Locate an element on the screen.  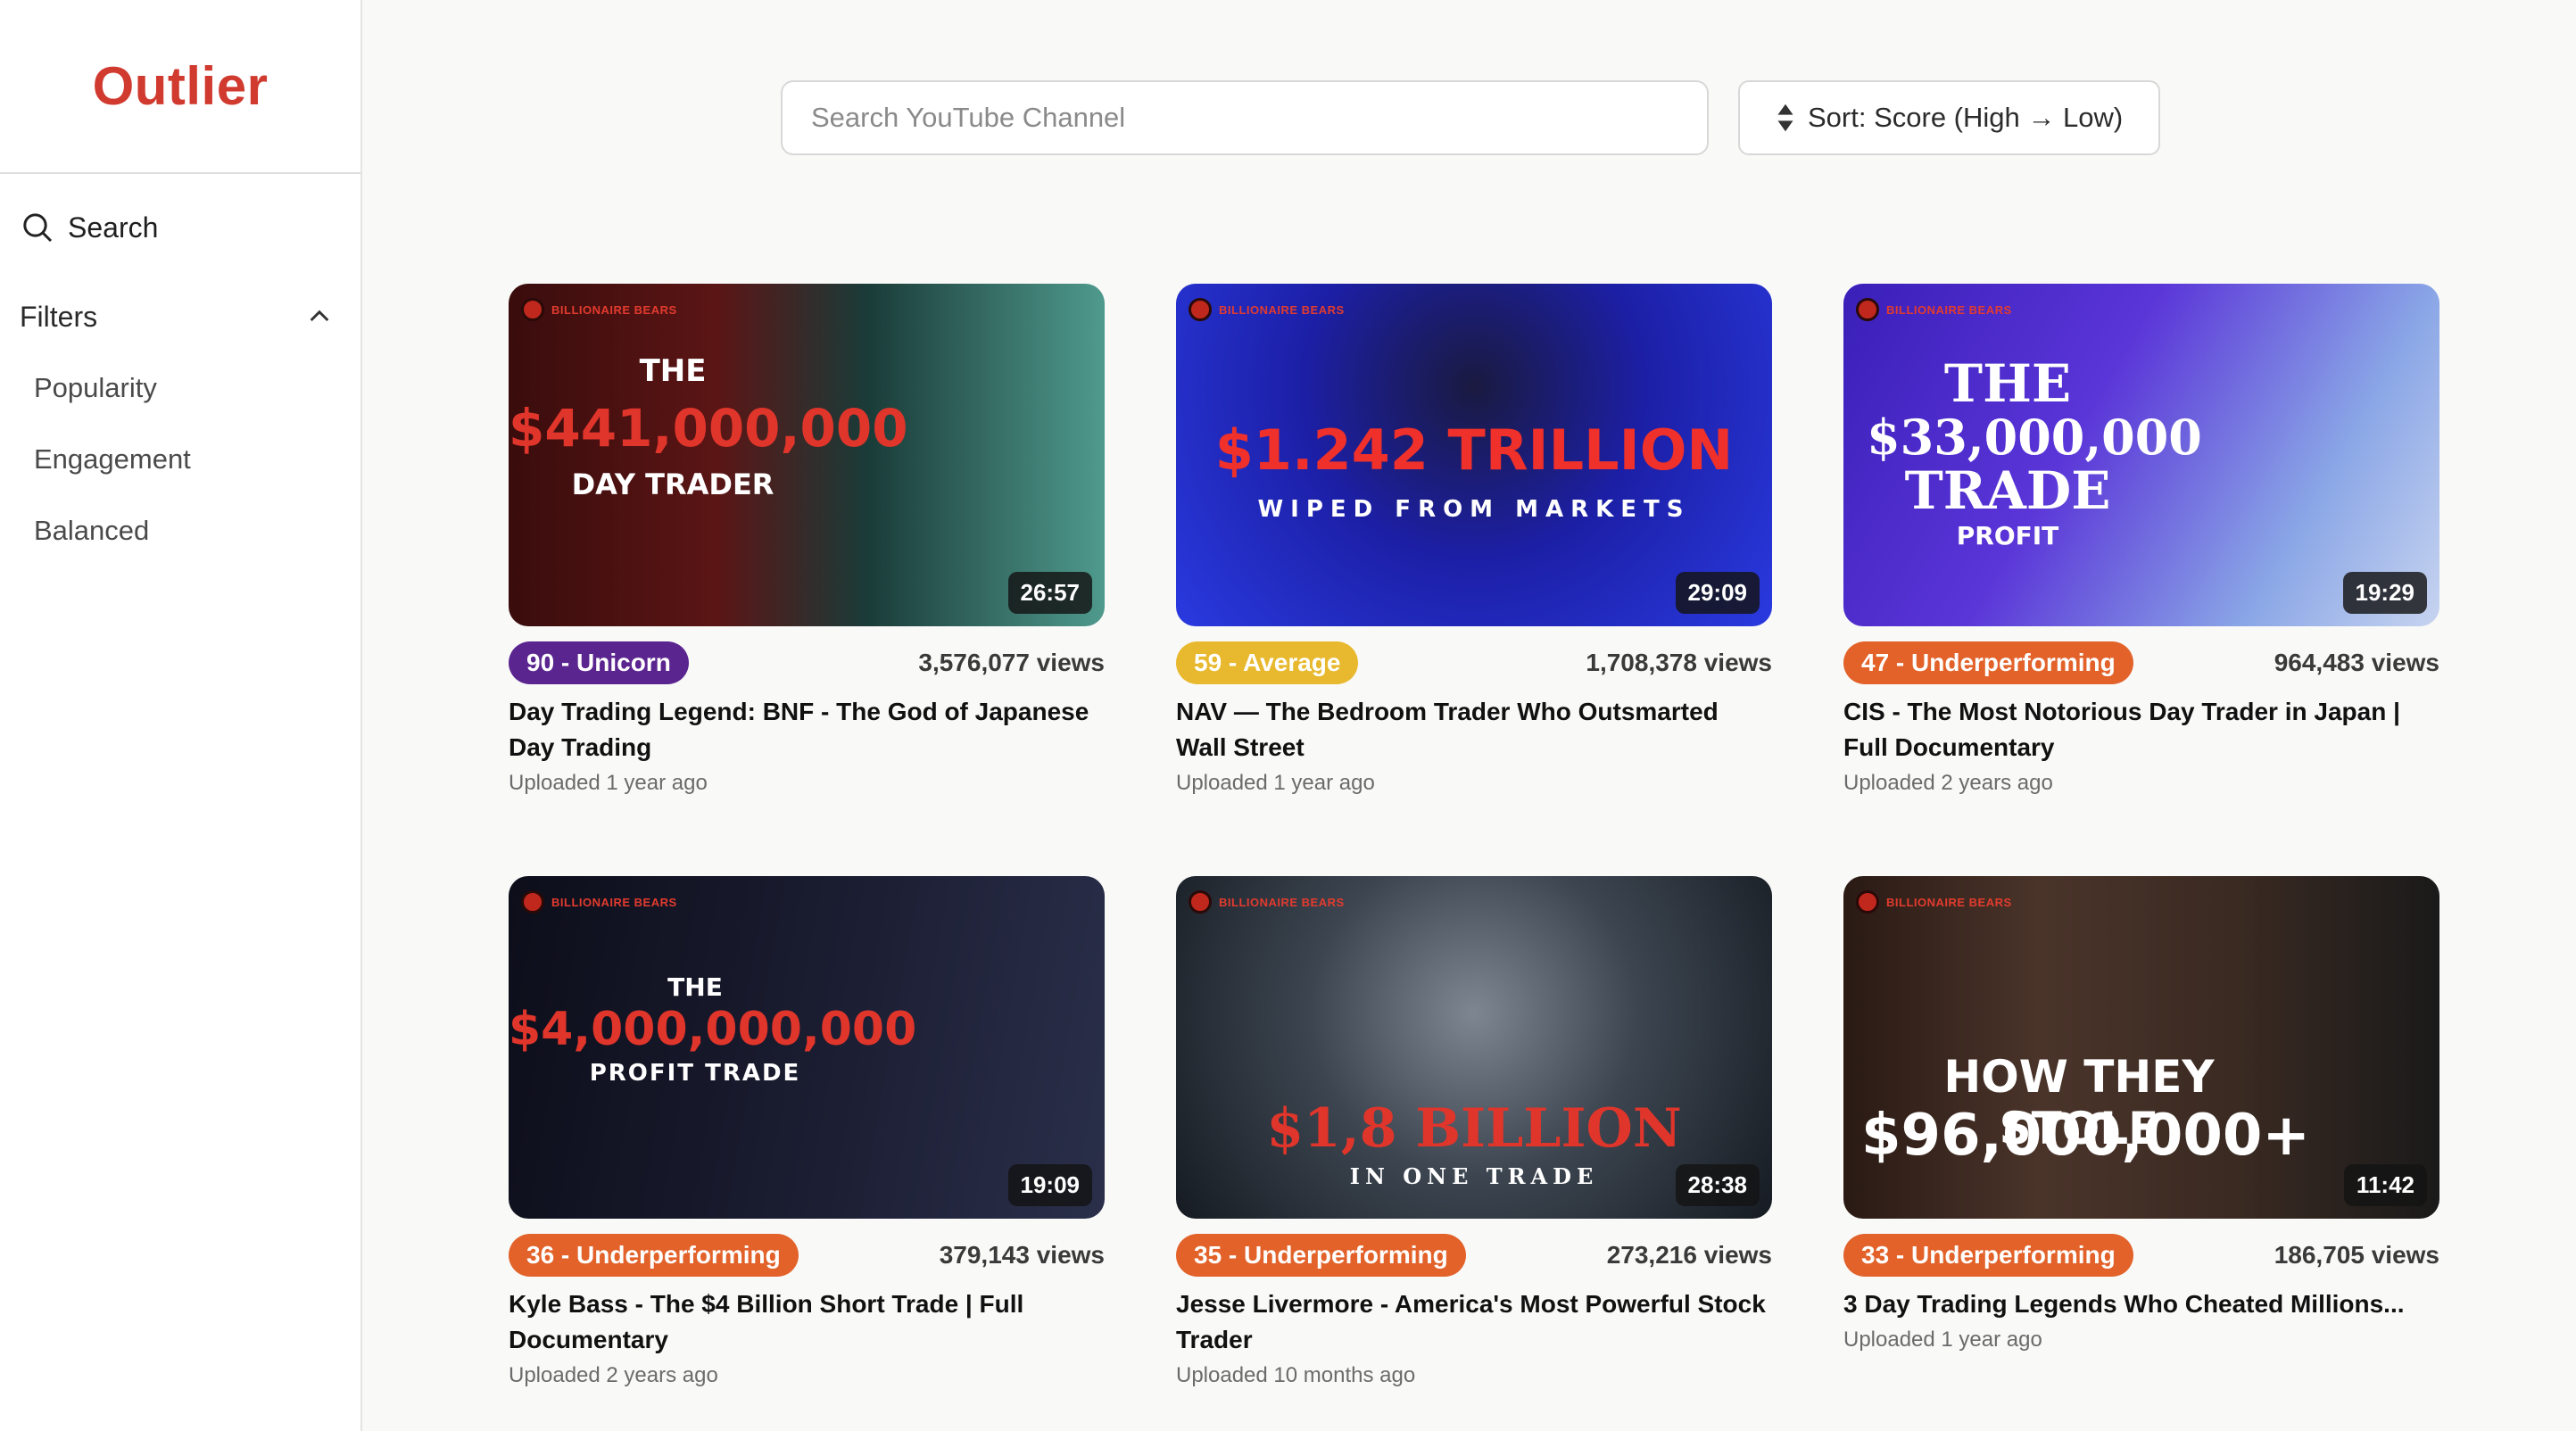
video-meta-row: 35 - Underperforming 273,216 views is located at coordinates (1474, 1255).